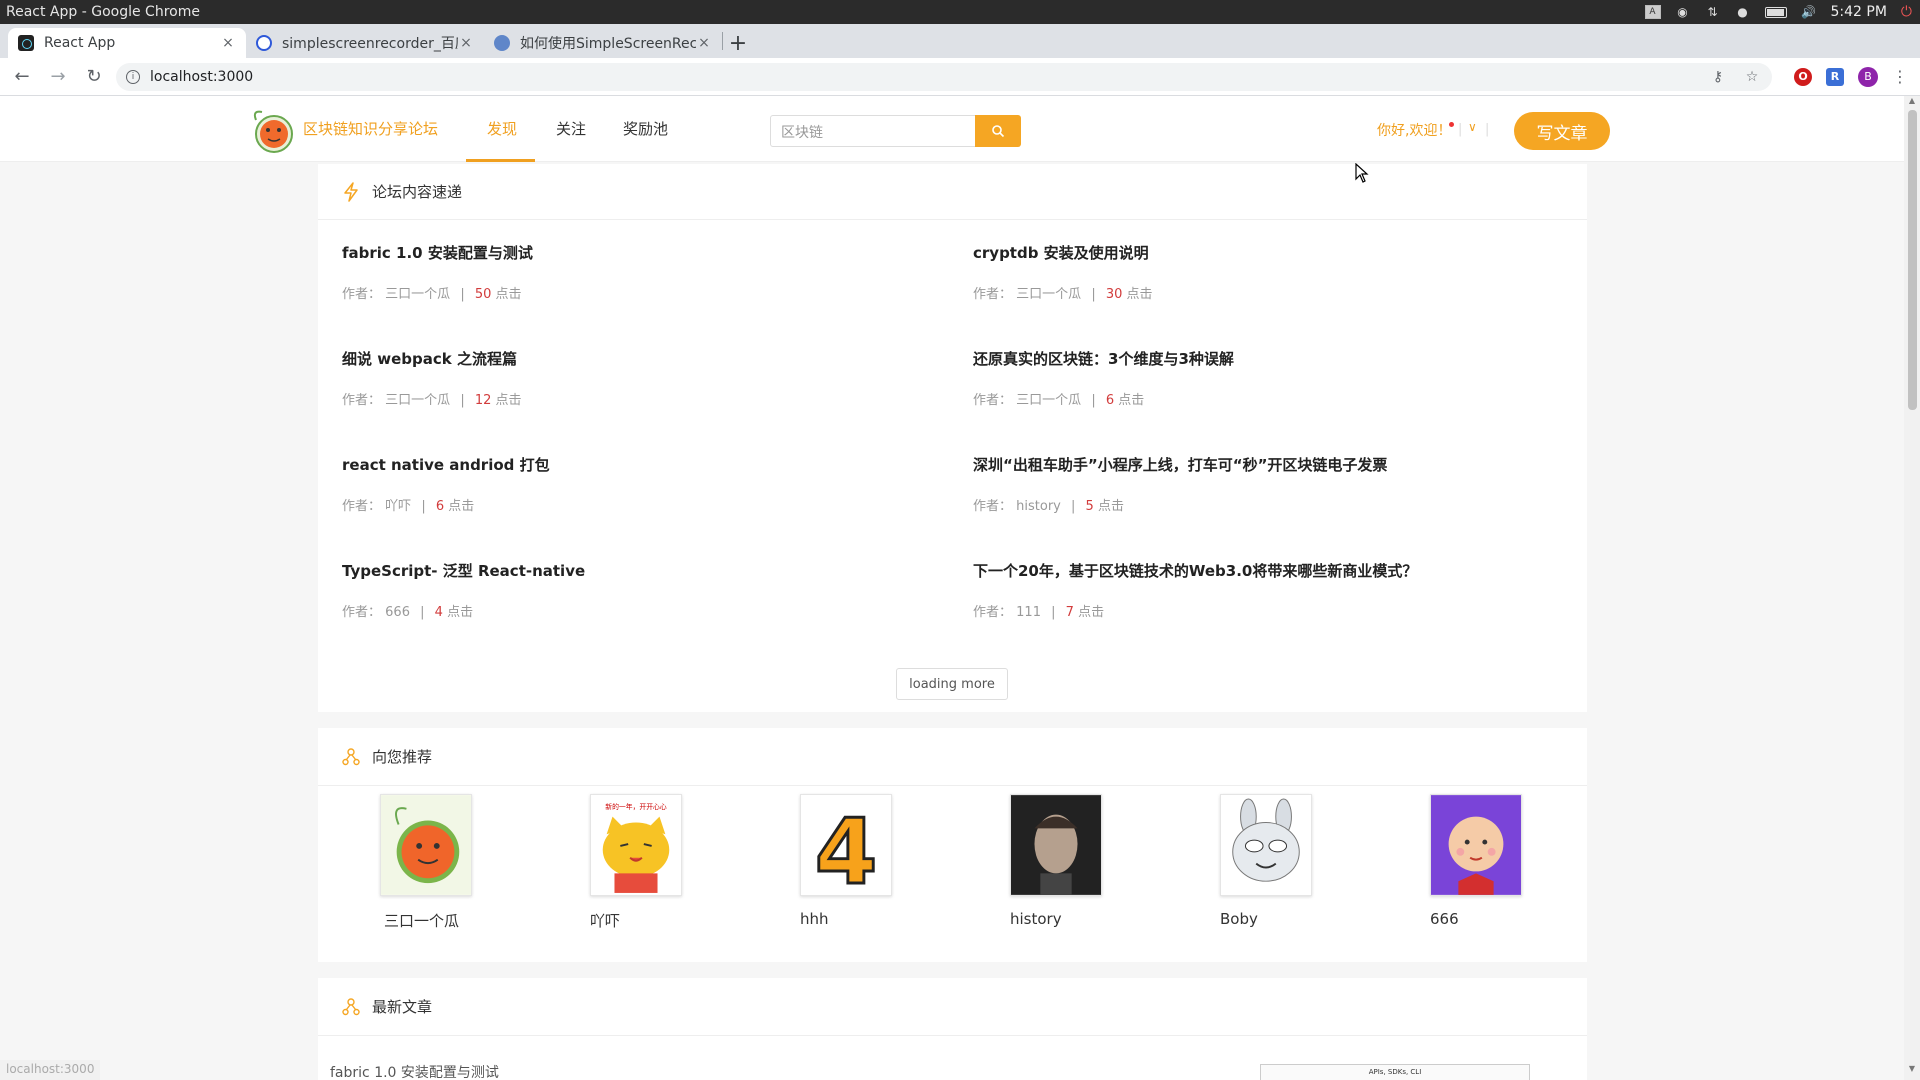 The width and height of the screenshot is (1920, 1080). I want to click on camera-icon: ◉, so click(1683, 12).